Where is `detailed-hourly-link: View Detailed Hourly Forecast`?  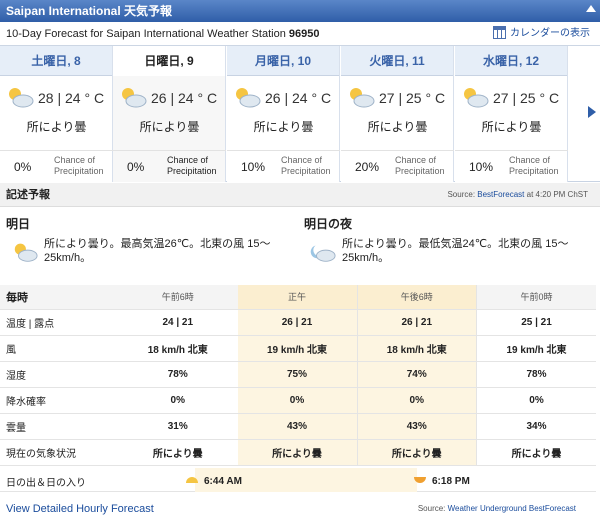 detailed-hourly-link: View Detailed Hourly Forecast is located at coordinates (80, 509).